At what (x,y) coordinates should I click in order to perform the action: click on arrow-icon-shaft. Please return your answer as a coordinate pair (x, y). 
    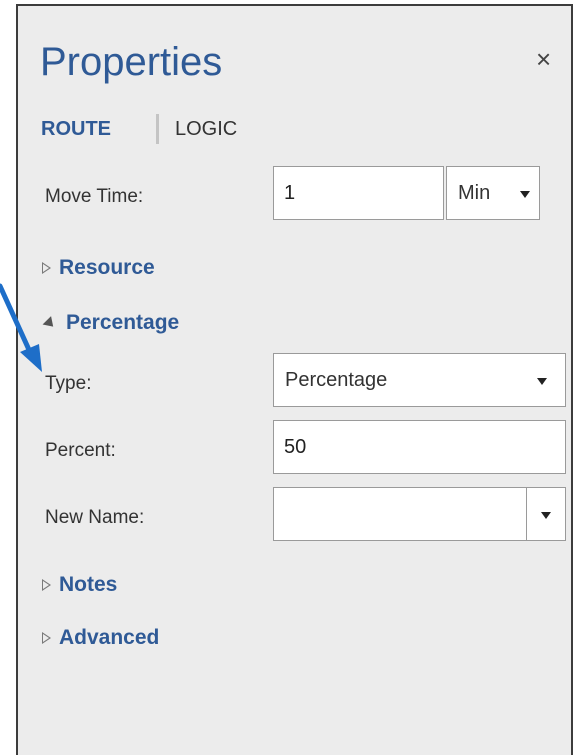
    Looking at the image, I should click on (16, 319).